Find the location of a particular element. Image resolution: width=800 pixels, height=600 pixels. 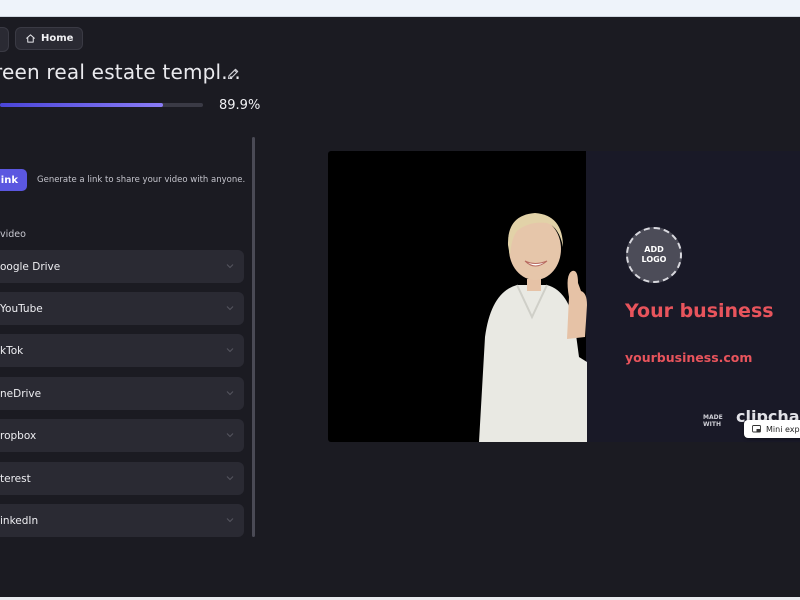

share-item-label: terest is located at coordinates (15, 478).